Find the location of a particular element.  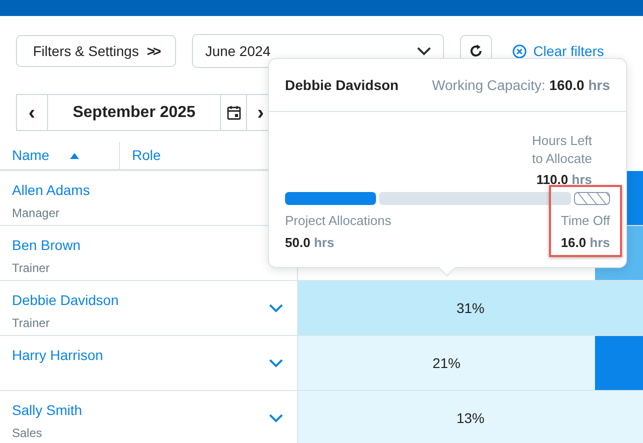

allocations-label: Project Allocations is located at coordinates (338, 221).